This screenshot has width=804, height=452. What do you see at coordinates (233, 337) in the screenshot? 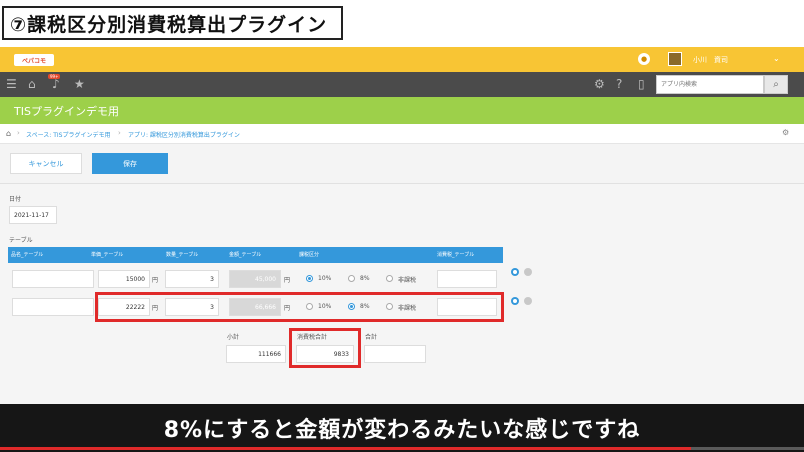
I see `subtotal-label: 小計` at bounding box center [233, 337].